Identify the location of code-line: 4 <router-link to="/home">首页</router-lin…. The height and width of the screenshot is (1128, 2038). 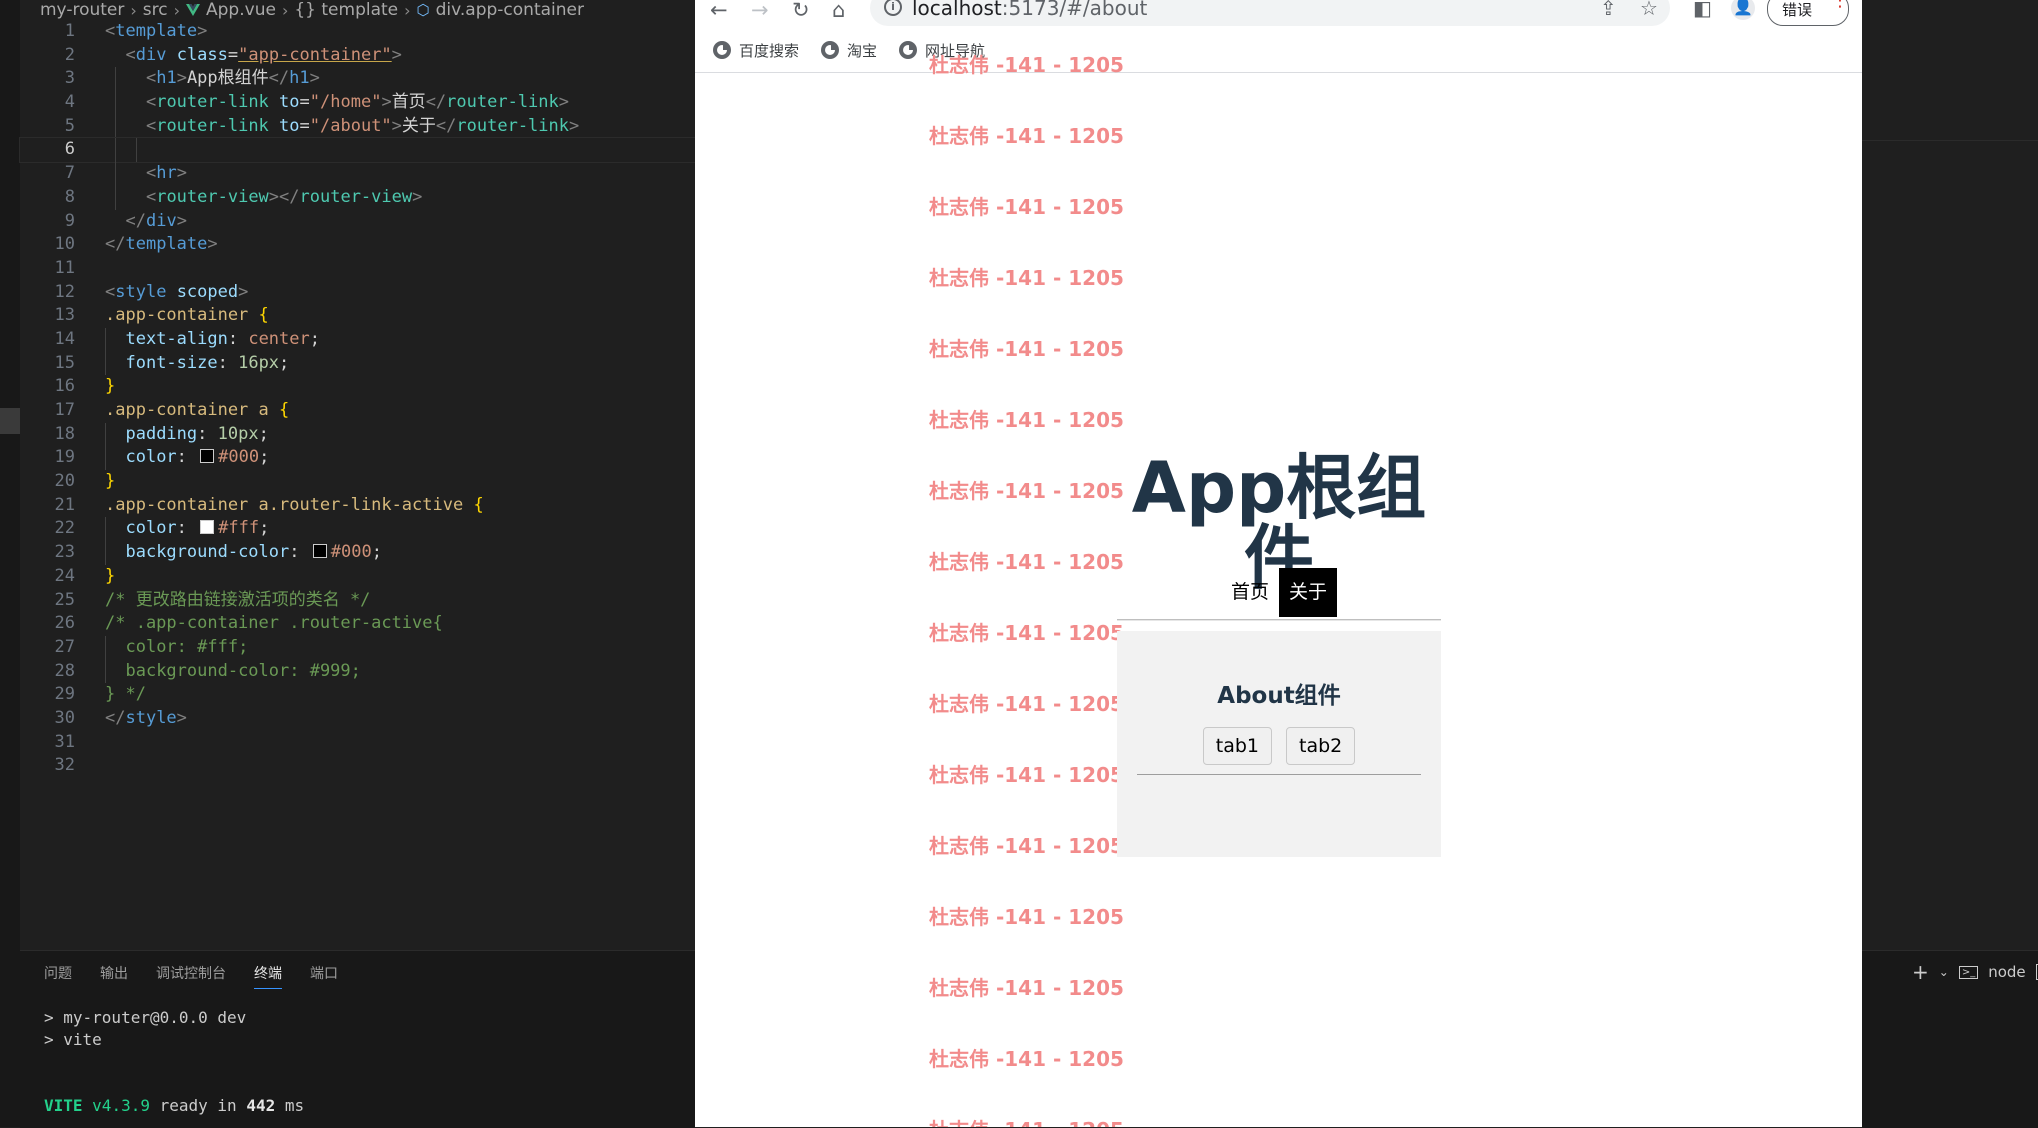
(357, 103).